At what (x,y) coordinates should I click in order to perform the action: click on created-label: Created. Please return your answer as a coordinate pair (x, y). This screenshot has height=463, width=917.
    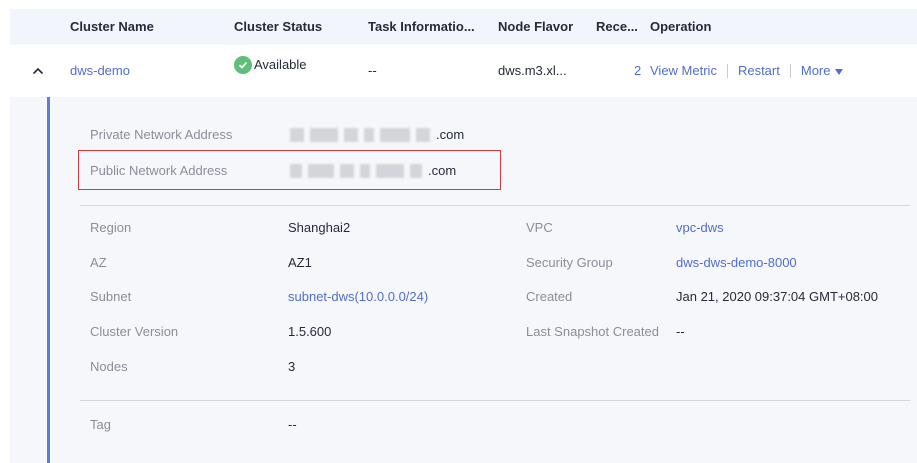
    Looking at the image, I should click on (549, 296).